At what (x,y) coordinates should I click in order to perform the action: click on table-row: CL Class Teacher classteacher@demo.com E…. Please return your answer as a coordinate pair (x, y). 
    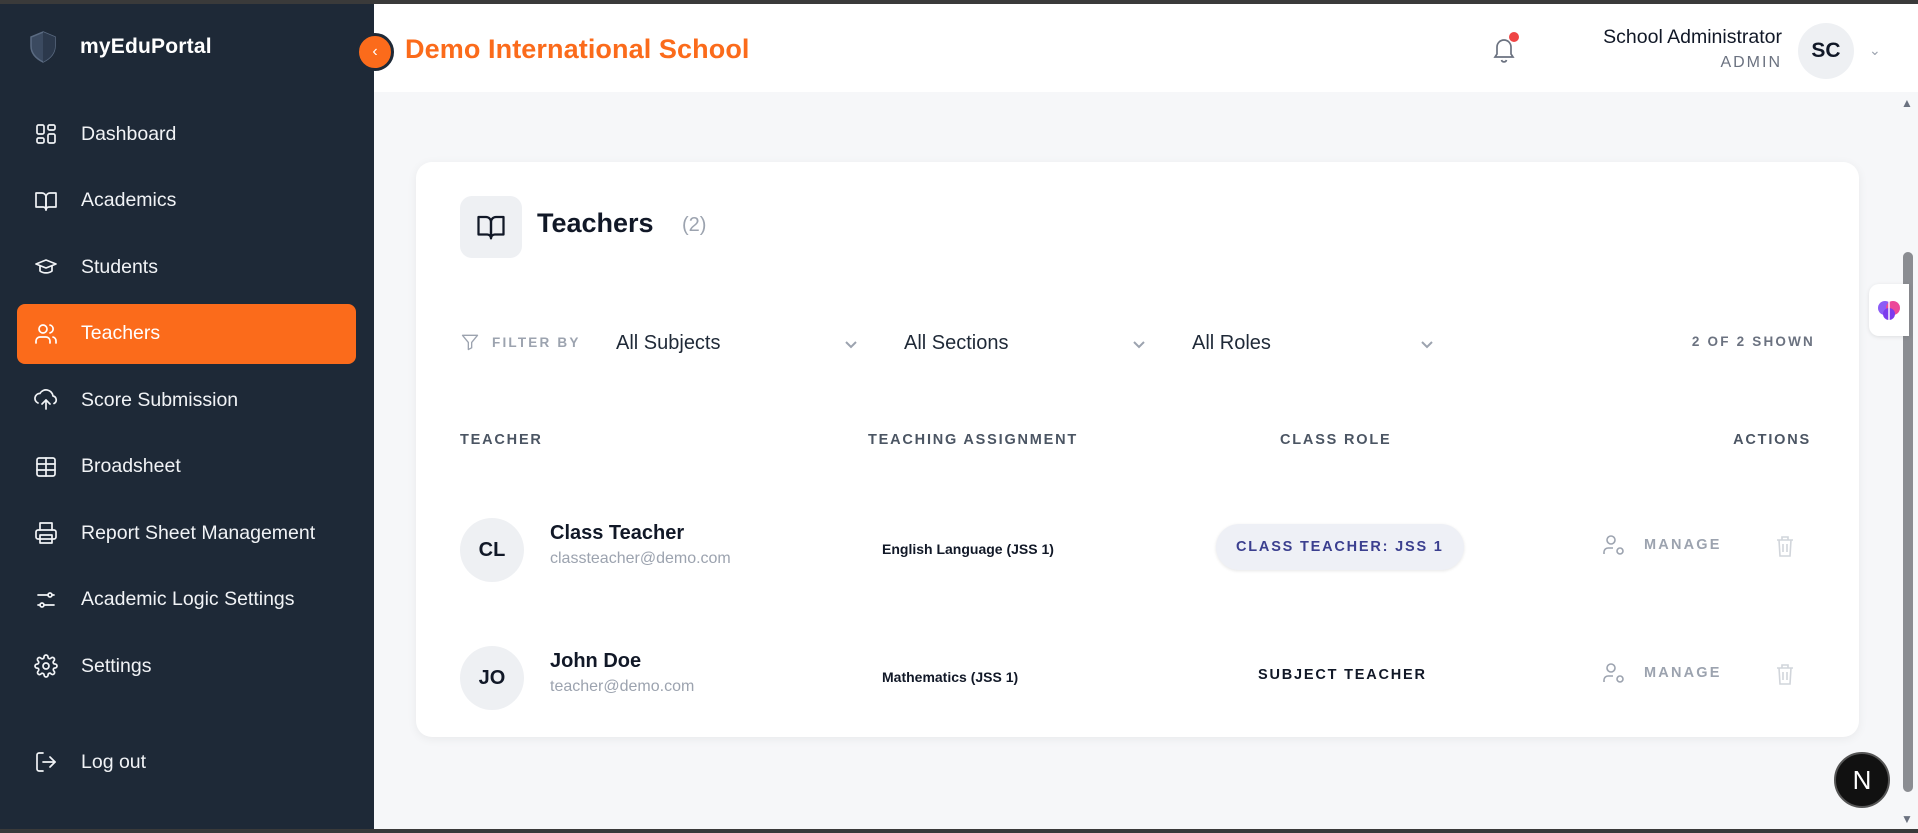
    Looking at the image, I should click on (1137, 547).